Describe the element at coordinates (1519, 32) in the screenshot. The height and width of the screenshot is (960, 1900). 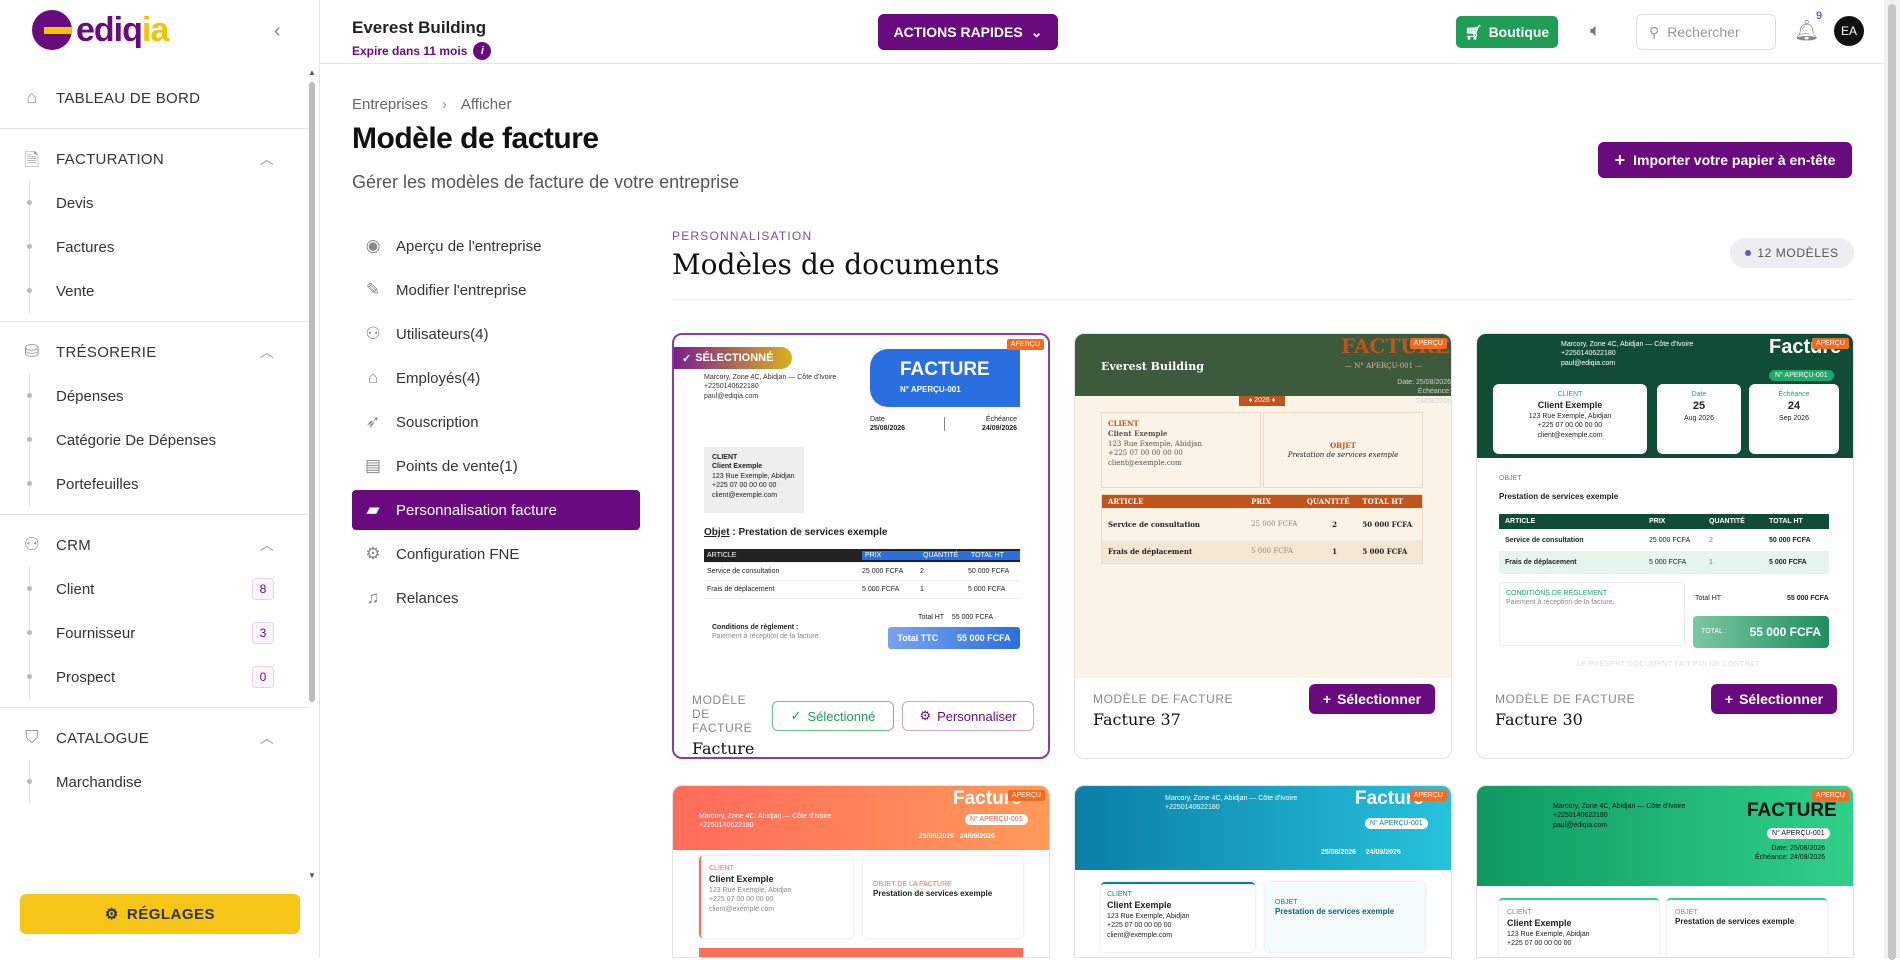
I see `shop-label: Boutique` at that location.